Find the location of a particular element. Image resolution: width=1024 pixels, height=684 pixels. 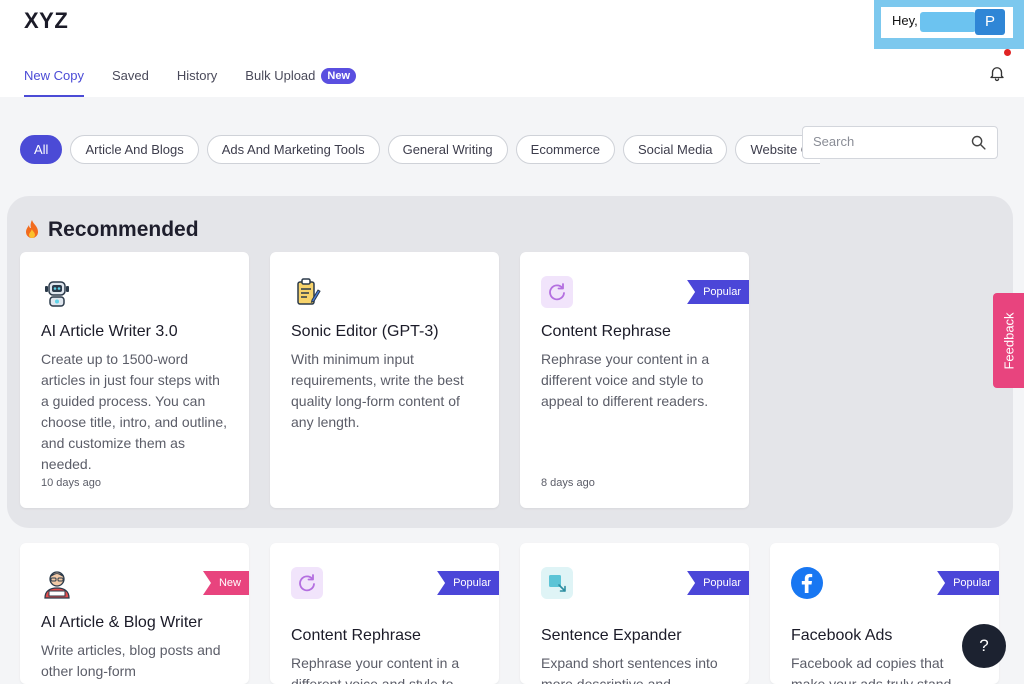

filter-chip-general-writing: General Writing is located at coordinates (447, 149).